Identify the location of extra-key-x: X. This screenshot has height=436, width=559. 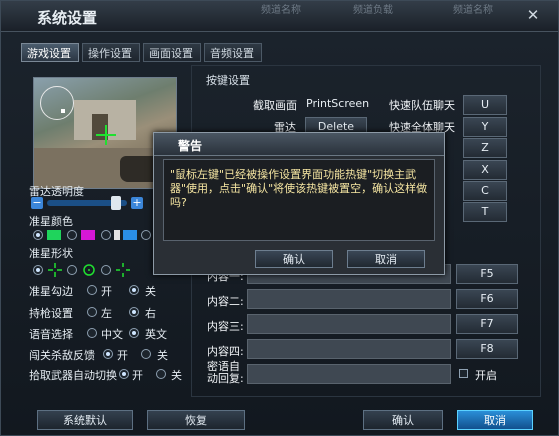
(485, 170).